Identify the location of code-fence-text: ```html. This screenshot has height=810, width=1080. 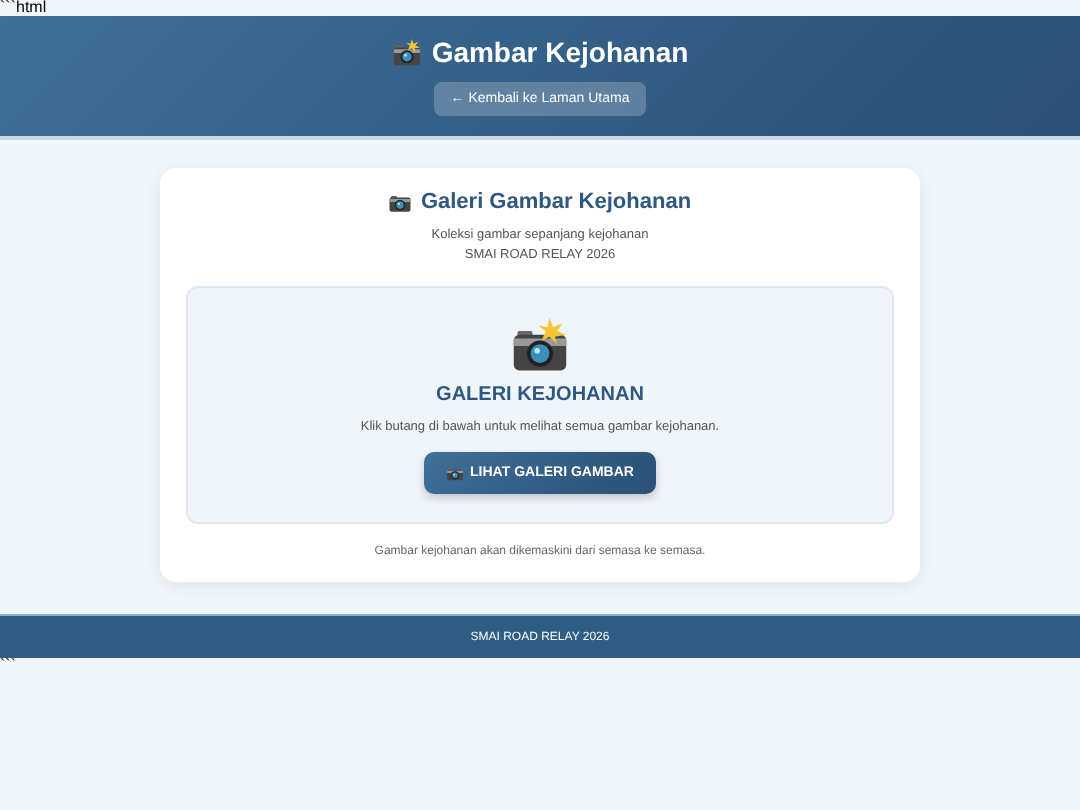
(24, 8).